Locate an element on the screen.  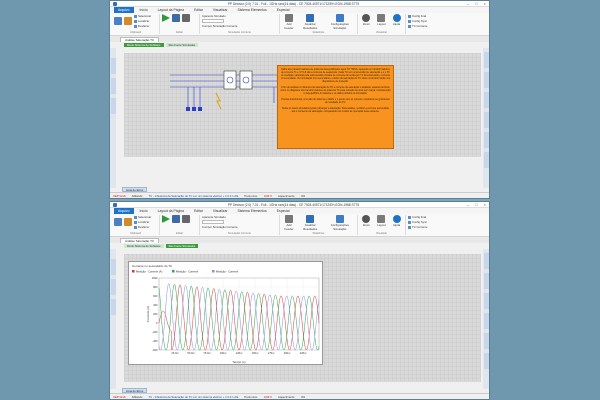
config-icon is located at coordinates (339, 18).